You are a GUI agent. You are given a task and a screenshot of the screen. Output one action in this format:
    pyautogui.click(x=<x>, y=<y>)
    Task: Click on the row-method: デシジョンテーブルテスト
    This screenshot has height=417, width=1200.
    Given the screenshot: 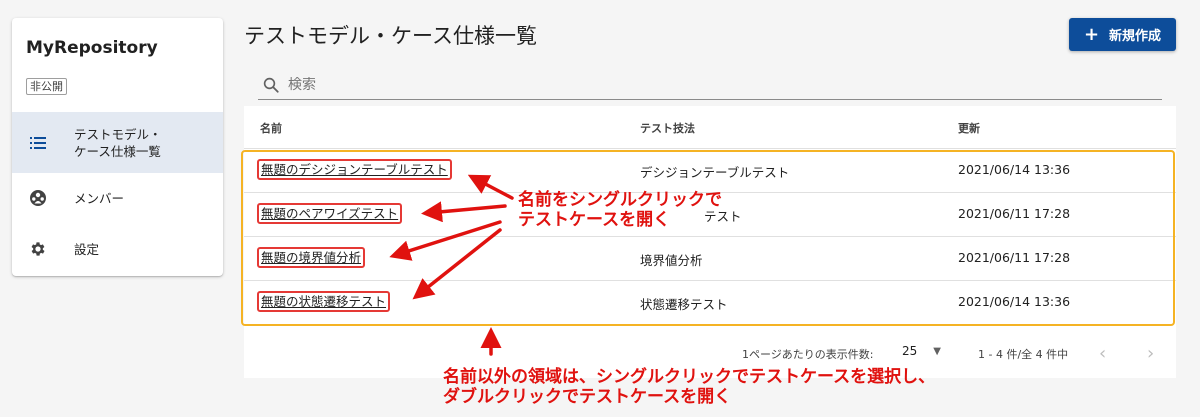 What is the action you would take?
    pyautogui.click(x=715, y=172)
    